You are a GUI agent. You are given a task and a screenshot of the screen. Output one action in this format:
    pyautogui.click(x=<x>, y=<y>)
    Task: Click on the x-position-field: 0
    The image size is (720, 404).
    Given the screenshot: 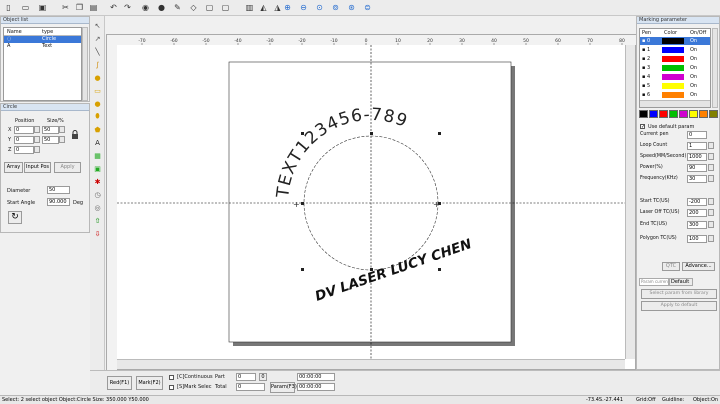 What is the action you would take?
    pyautogui.click(x=24, y=130)
    